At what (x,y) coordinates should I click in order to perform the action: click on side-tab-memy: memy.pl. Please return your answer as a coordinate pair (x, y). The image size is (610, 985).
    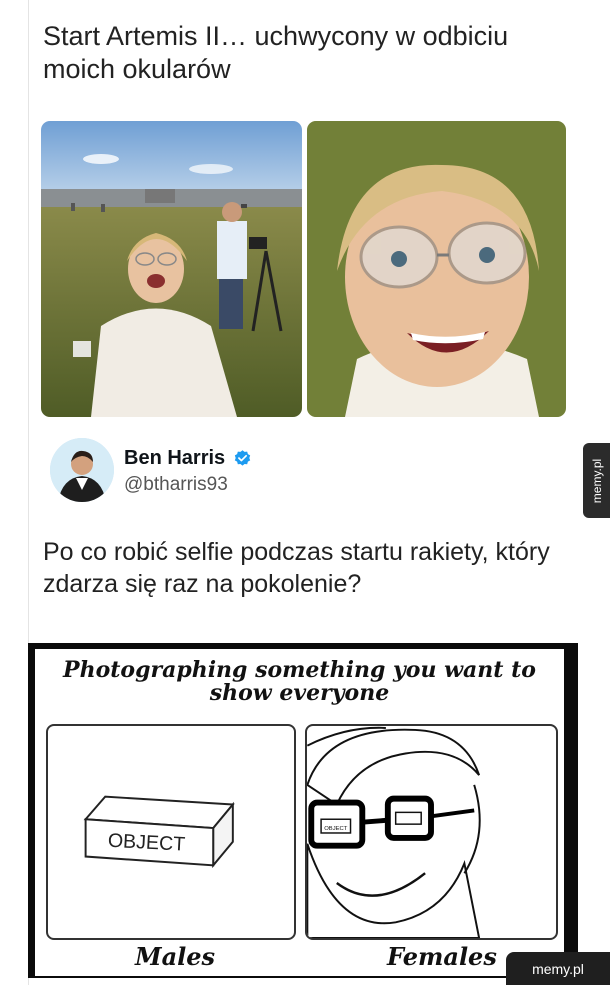
    Looking at the image, I should click on (596, 480).